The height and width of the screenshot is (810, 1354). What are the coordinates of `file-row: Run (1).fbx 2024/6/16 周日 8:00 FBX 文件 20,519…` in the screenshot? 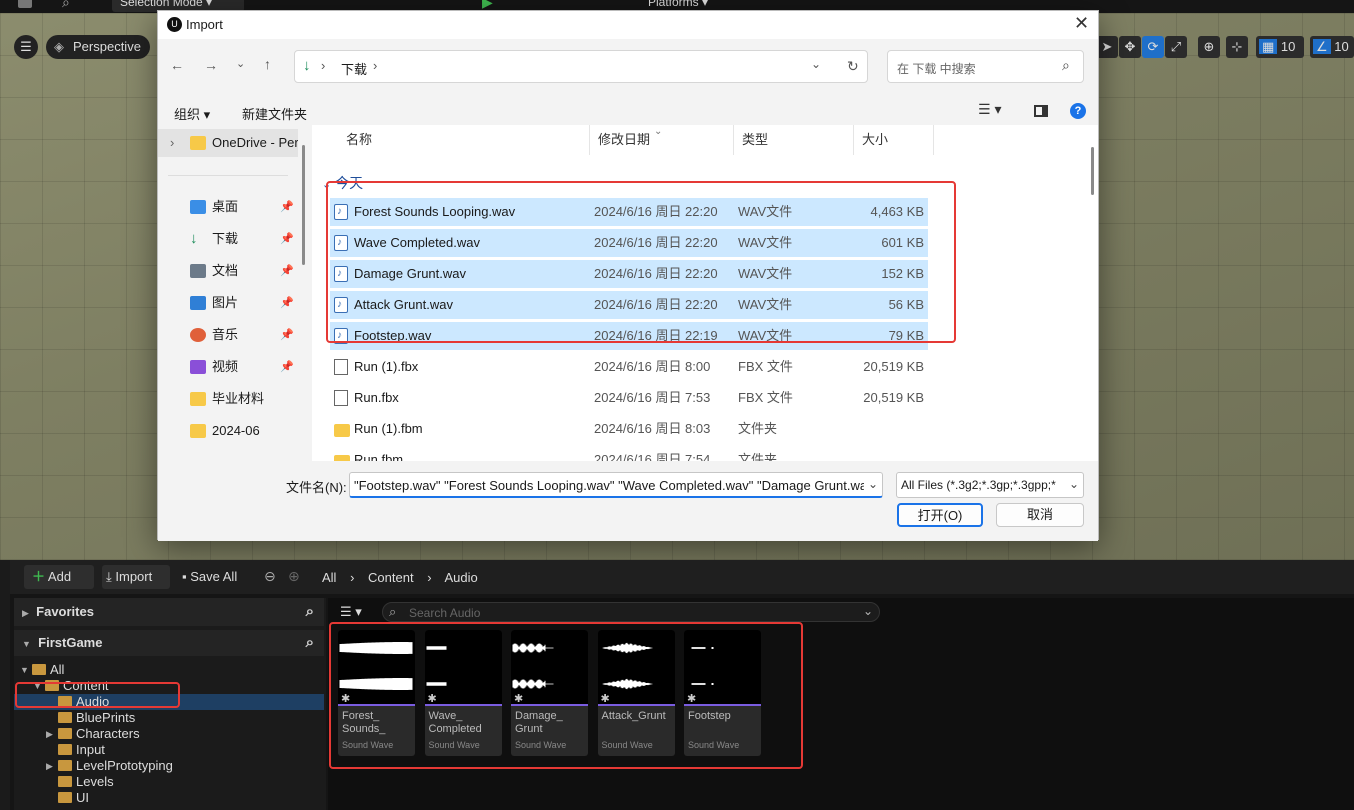 It's located at (629, 367).